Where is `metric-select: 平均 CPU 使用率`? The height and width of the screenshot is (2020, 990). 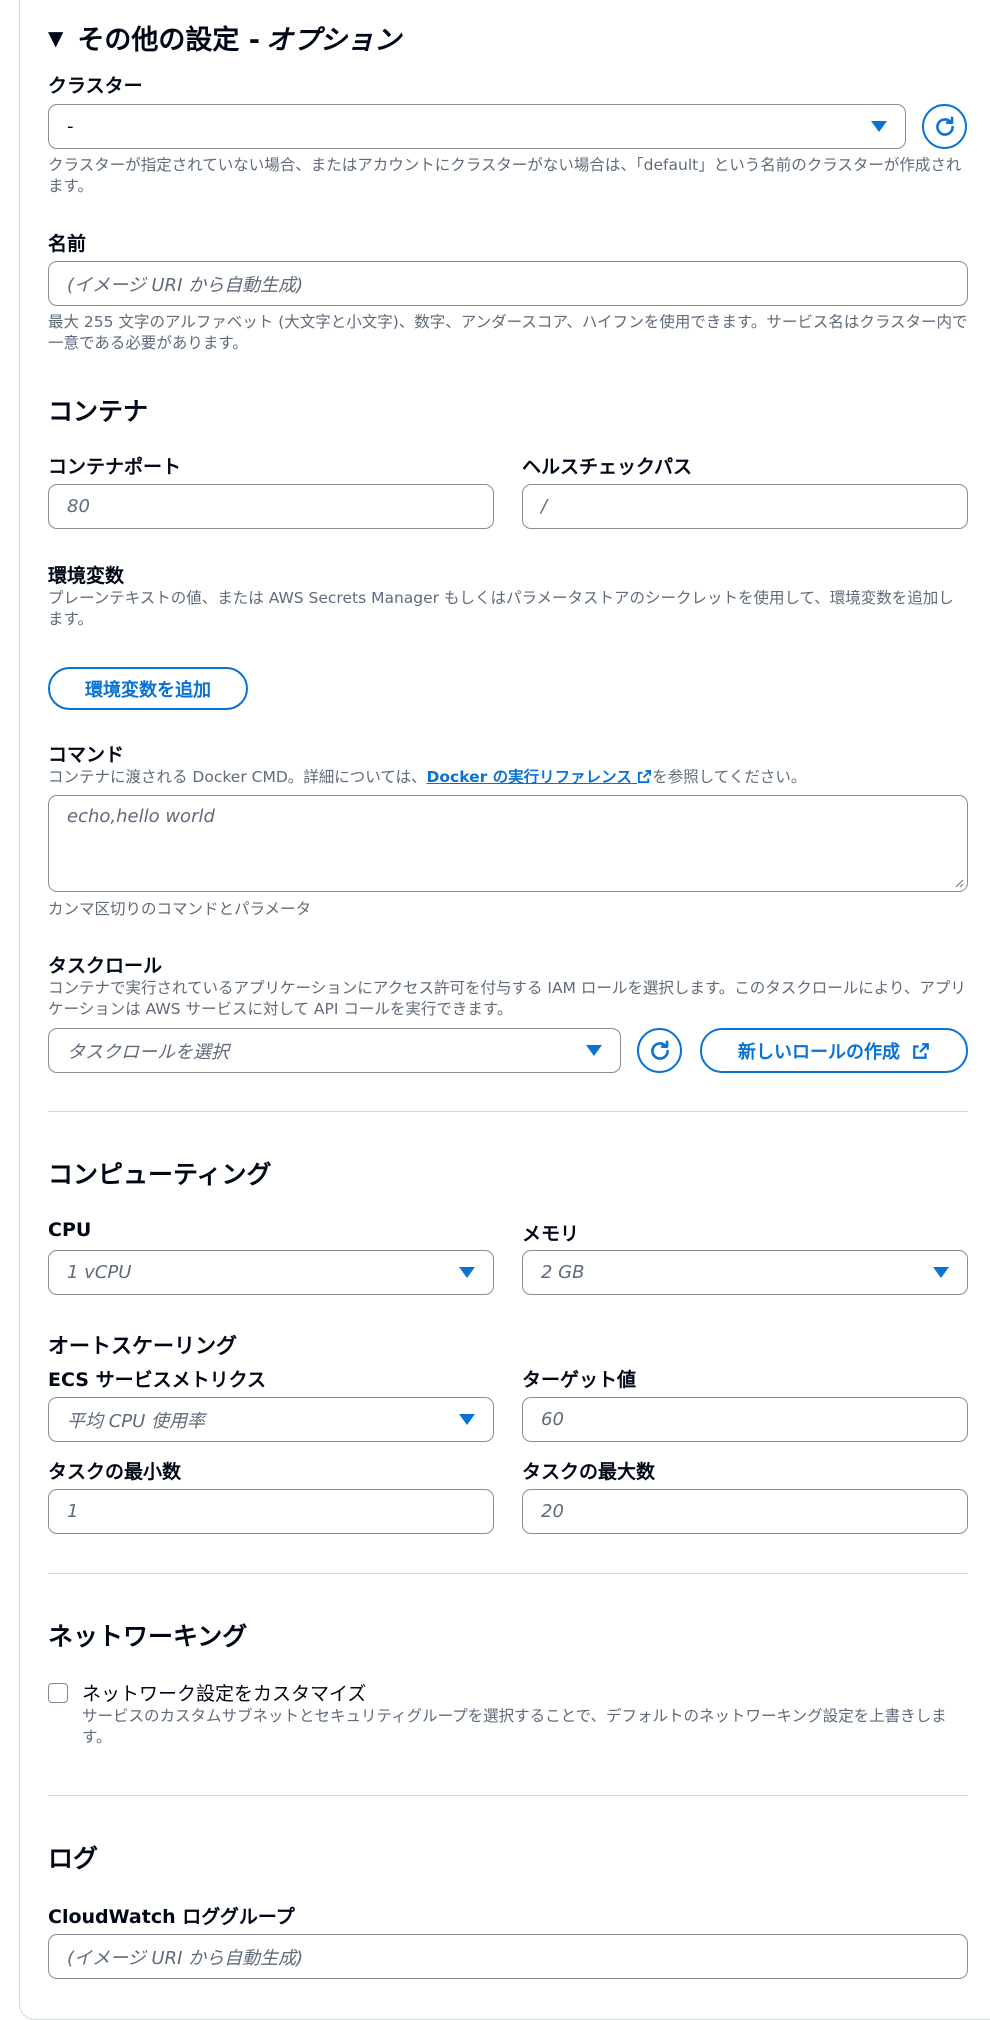
metric-select: 平均 CPU 使用率 is located at coordinates (271, 1419).